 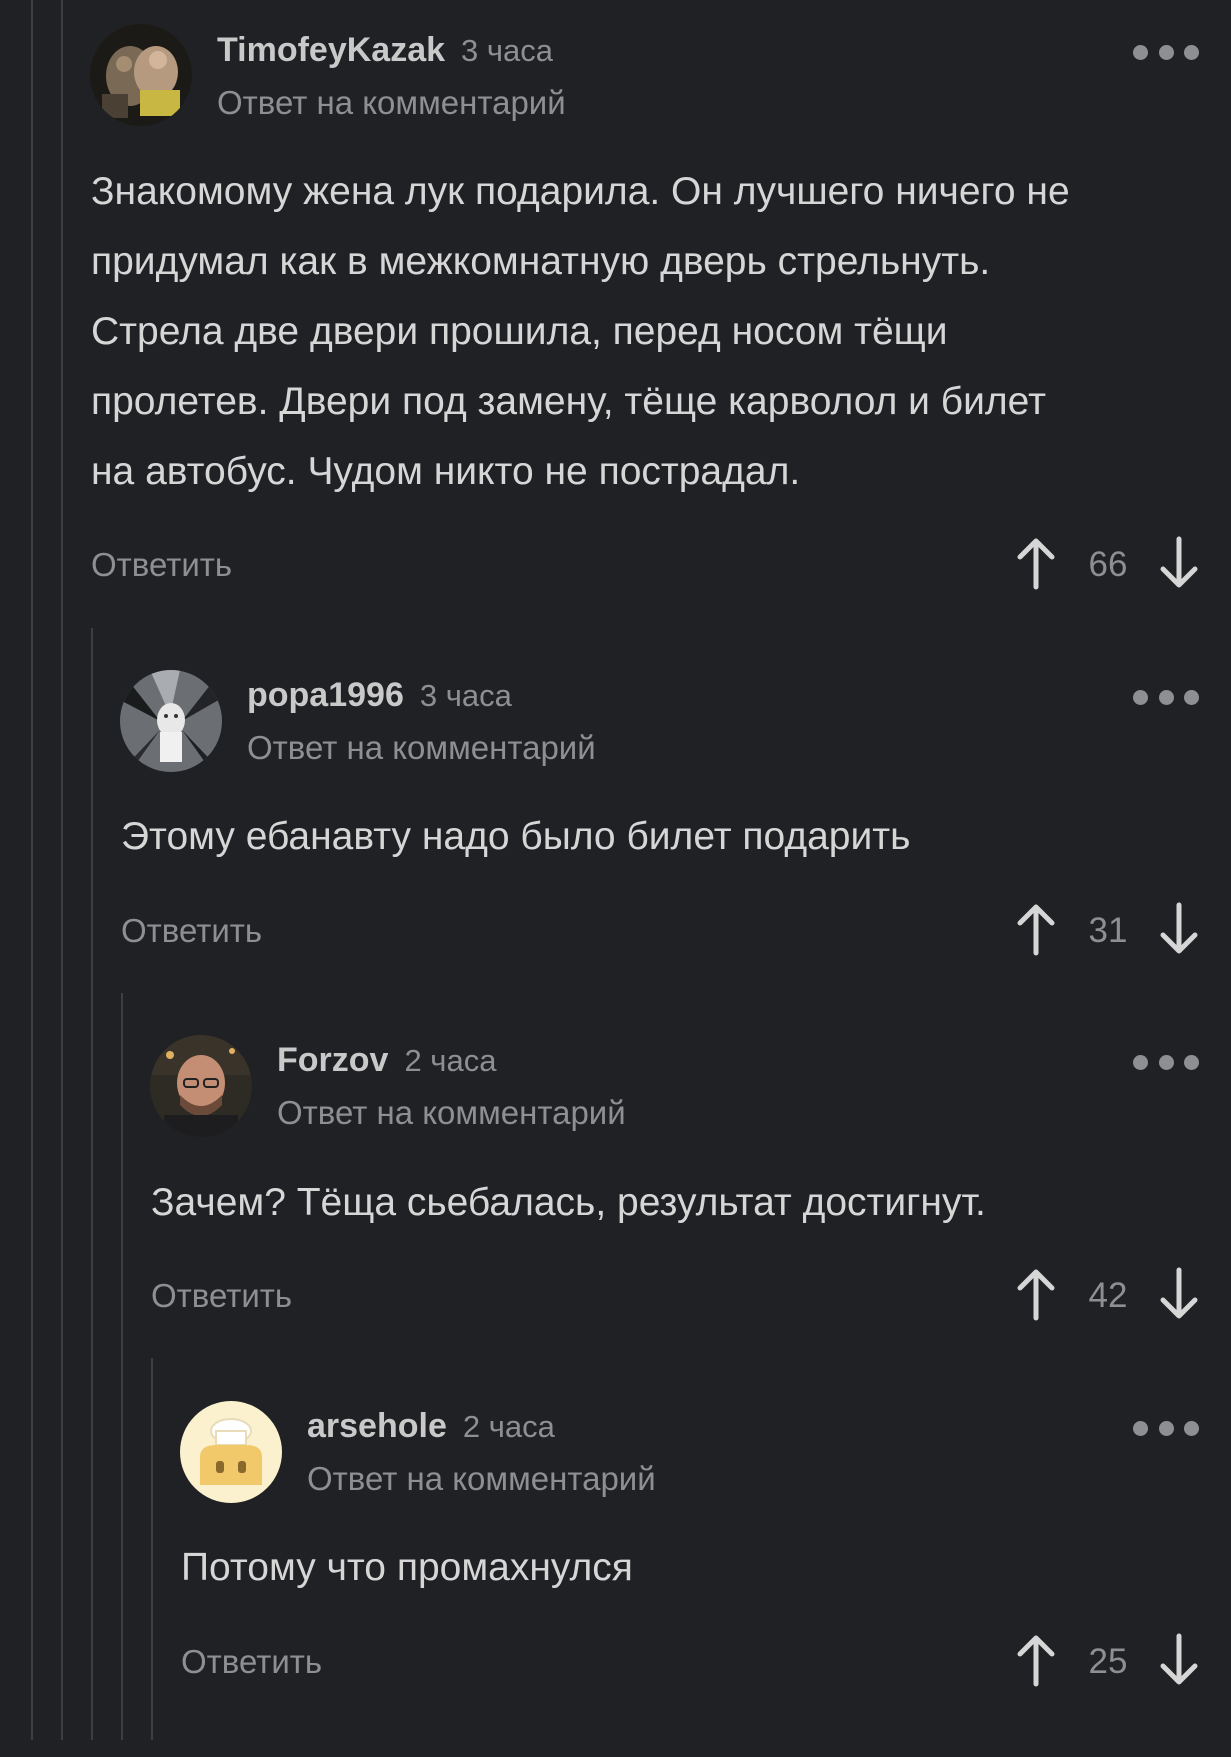 I want to click on comment-text-line: Этому ебанавту надо было билет подарить, so click(x=516, y=836).